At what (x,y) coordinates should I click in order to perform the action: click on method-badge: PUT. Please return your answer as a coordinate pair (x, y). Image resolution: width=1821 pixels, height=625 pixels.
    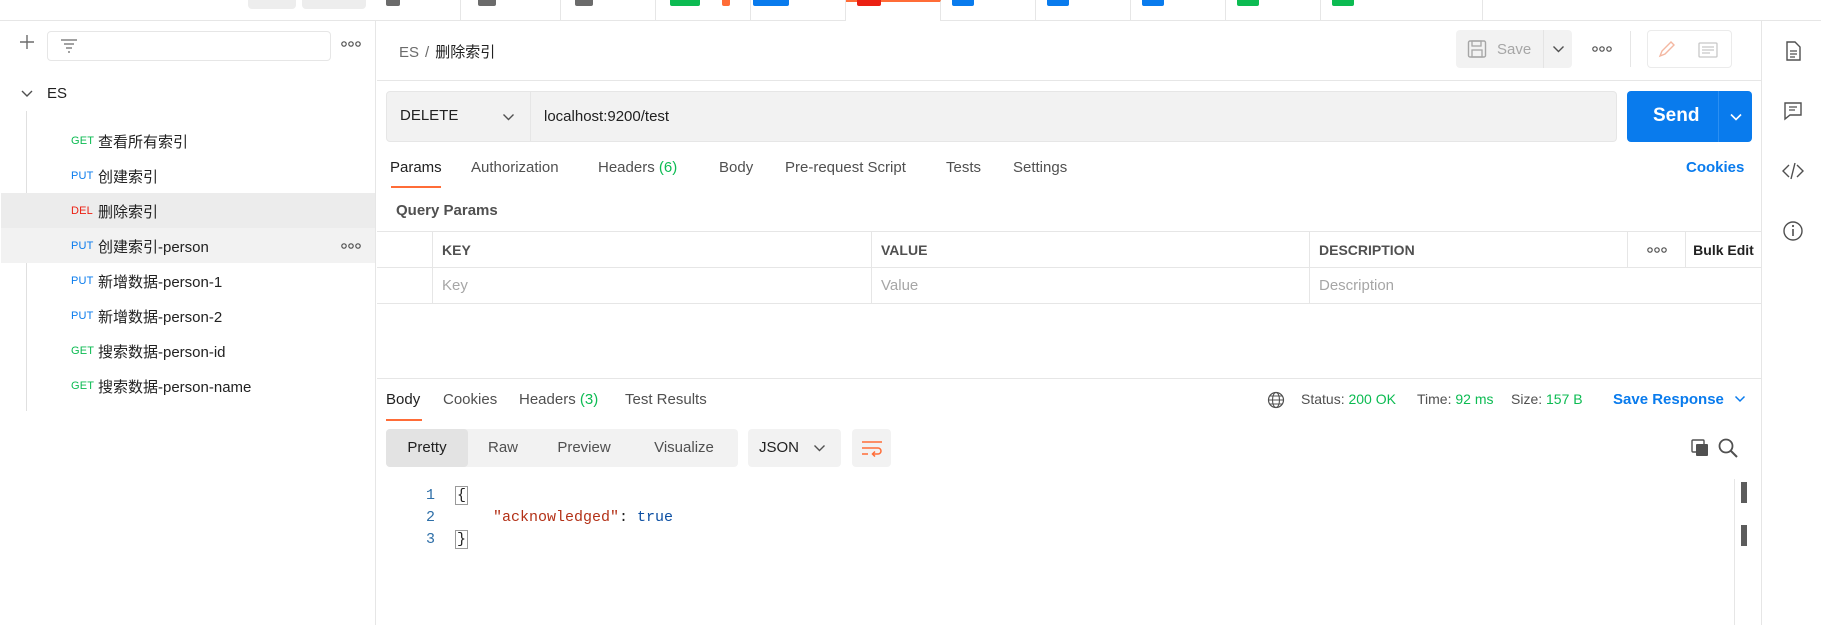
    Looking at the image, I should click on (82, 316).